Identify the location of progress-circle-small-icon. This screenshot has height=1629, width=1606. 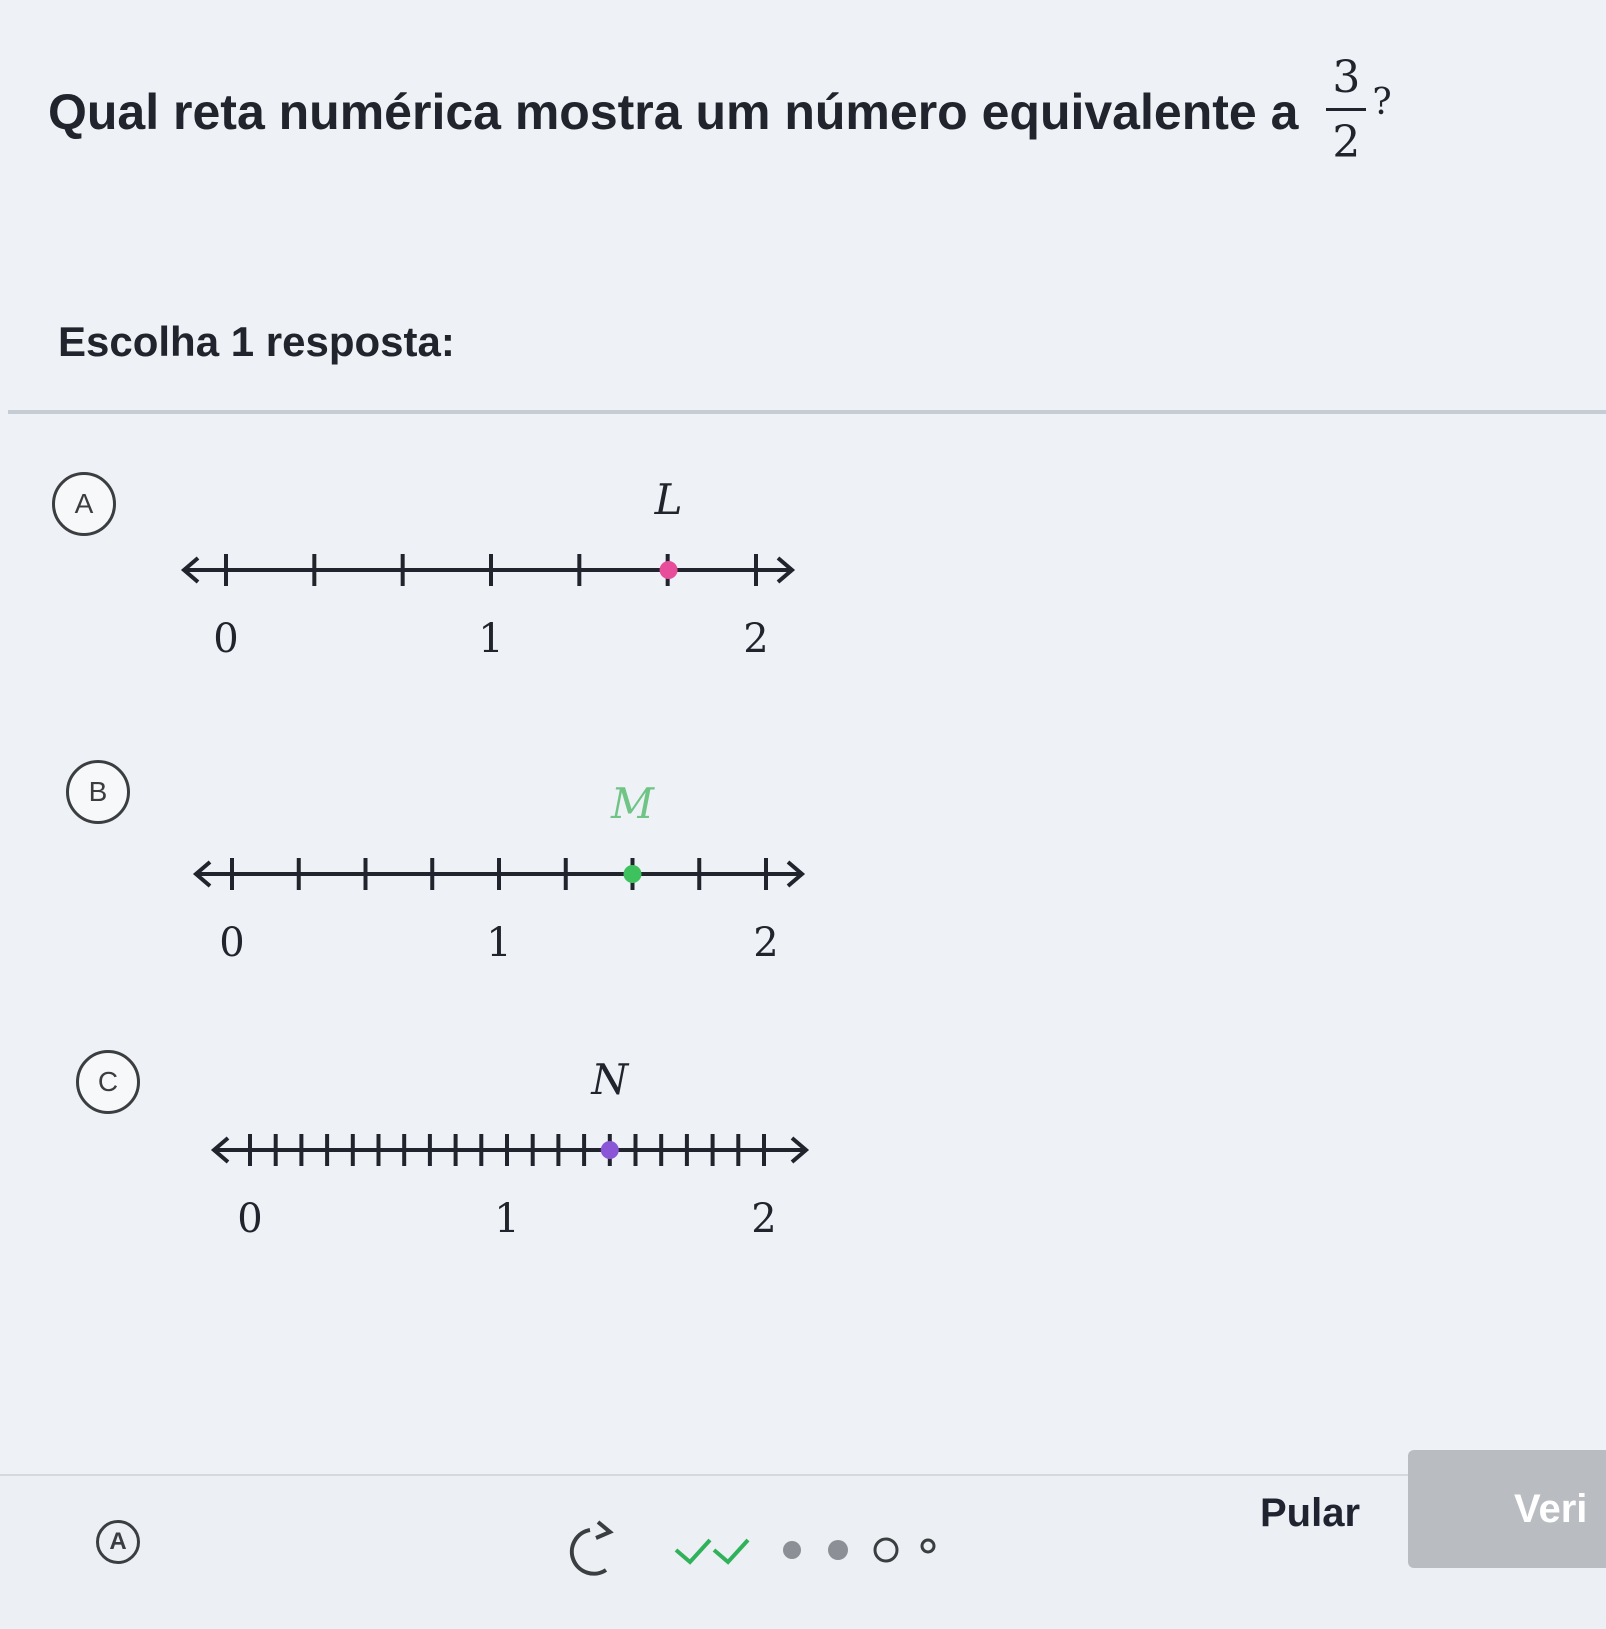
(928, 1546).